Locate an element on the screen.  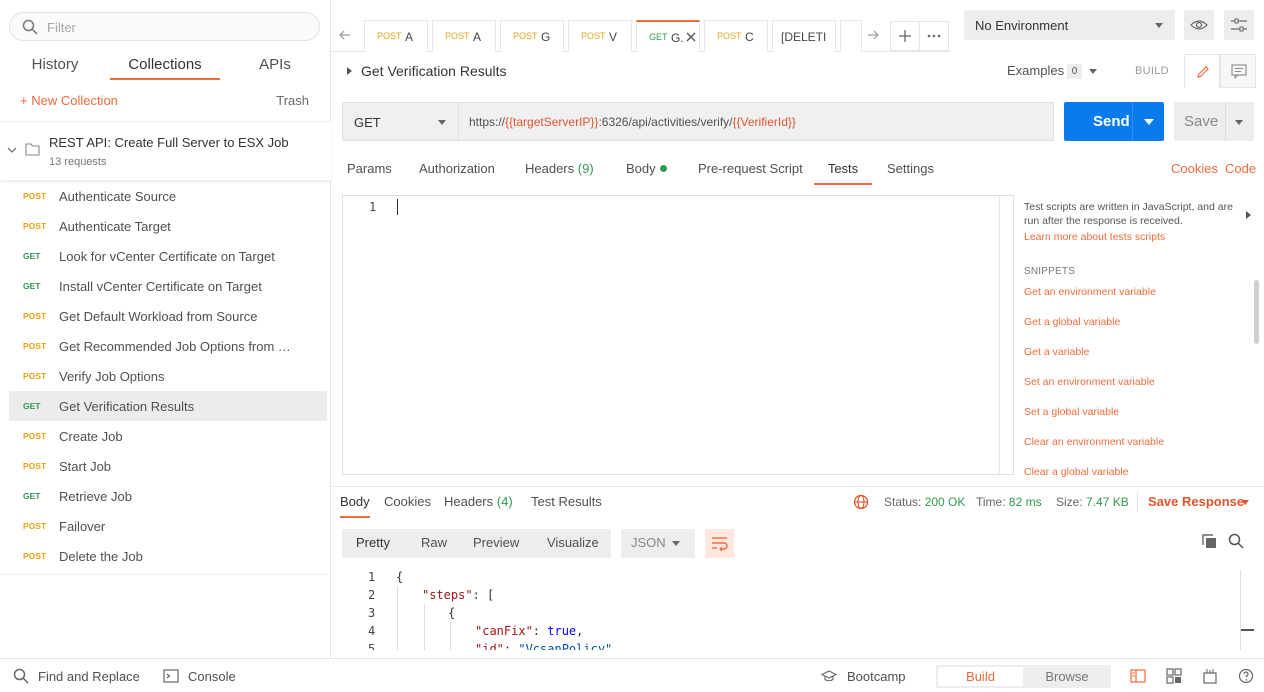
response-scrollbar is located at coordinates (1240, 610).